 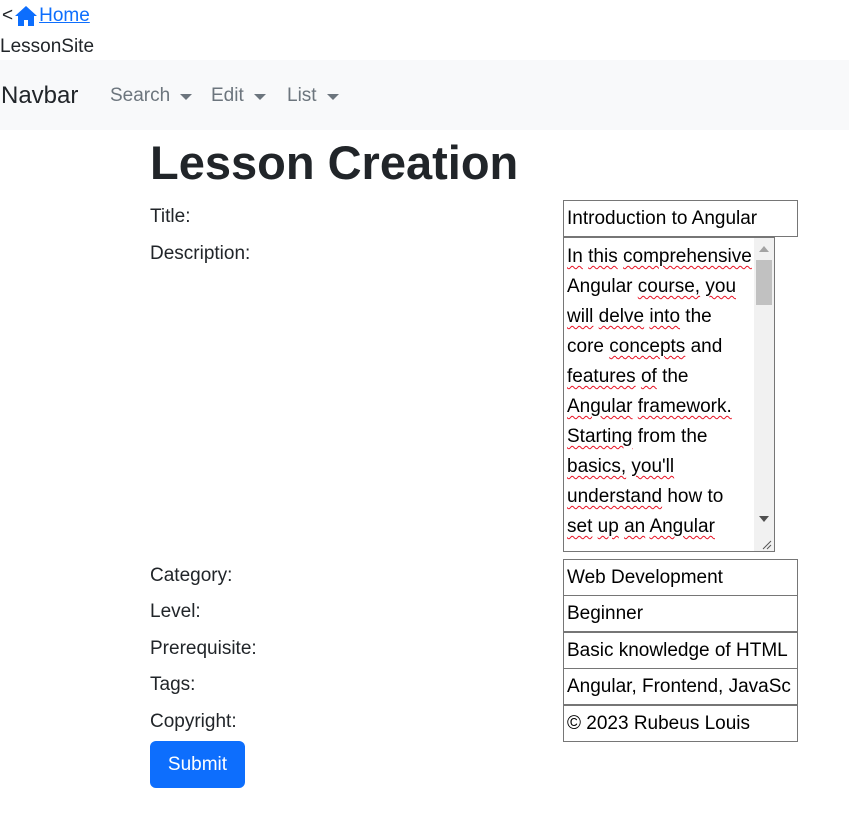 What do you see at coordinates (621, 316) in the screenshot?
I see `description-word: delve` at bounding box center [621, 316].